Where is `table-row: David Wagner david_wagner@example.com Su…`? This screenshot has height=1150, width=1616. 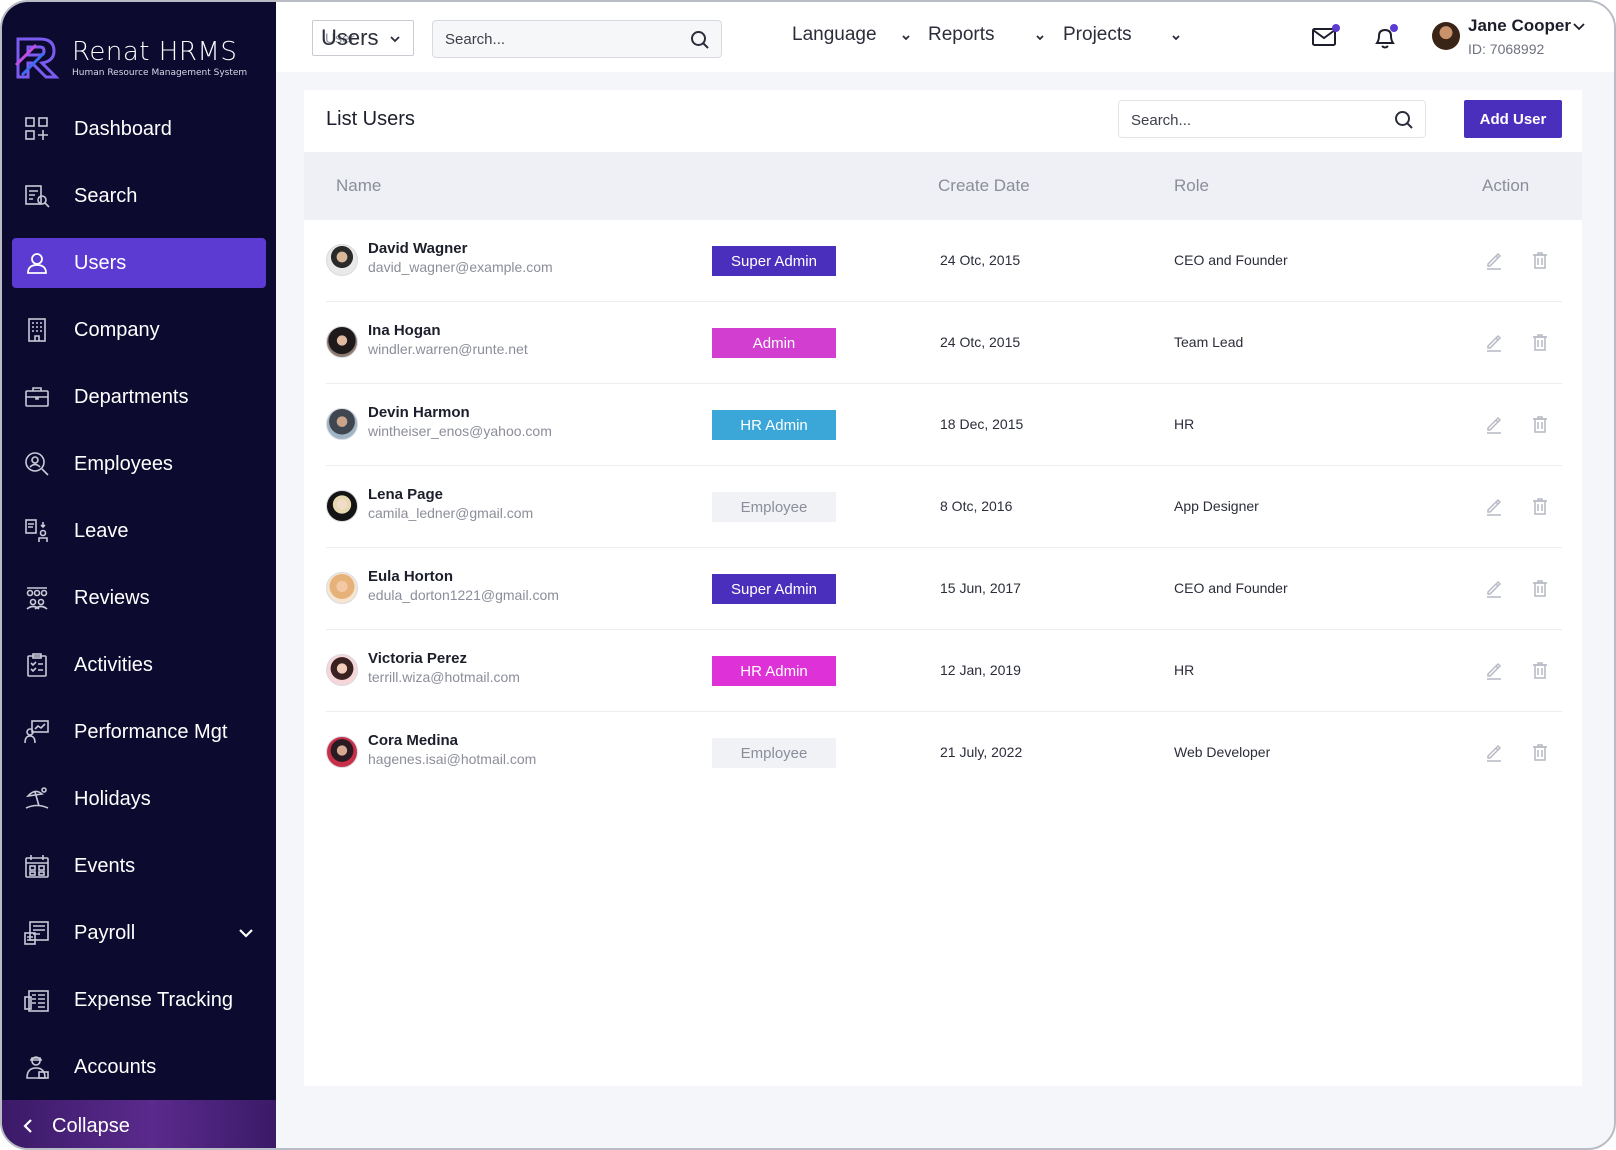
table-row: David Wagner david_wagner@example.com Su… is located at coordinates (944, 261).